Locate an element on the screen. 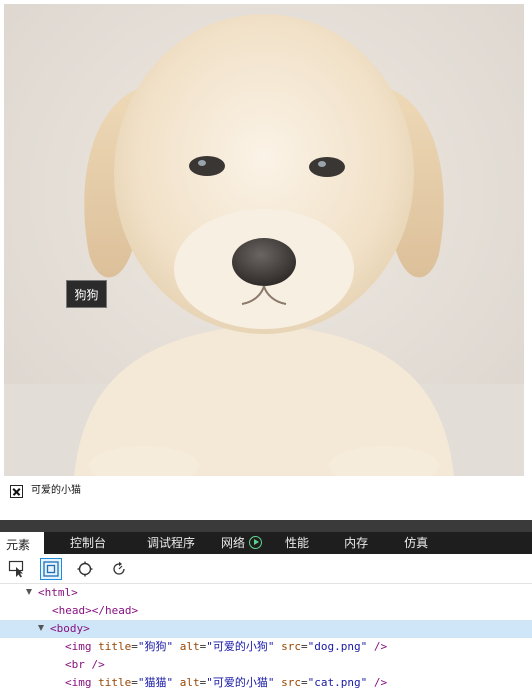 Image resolution: width=532 pixels, height=695 pixels. broken-image: 可爱的小猫 is located at coordinates (45, 491).